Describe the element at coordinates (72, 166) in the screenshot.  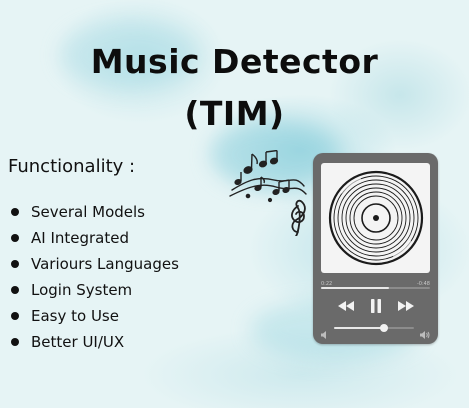
I see `functionality-heading: Functionality :` at that location.